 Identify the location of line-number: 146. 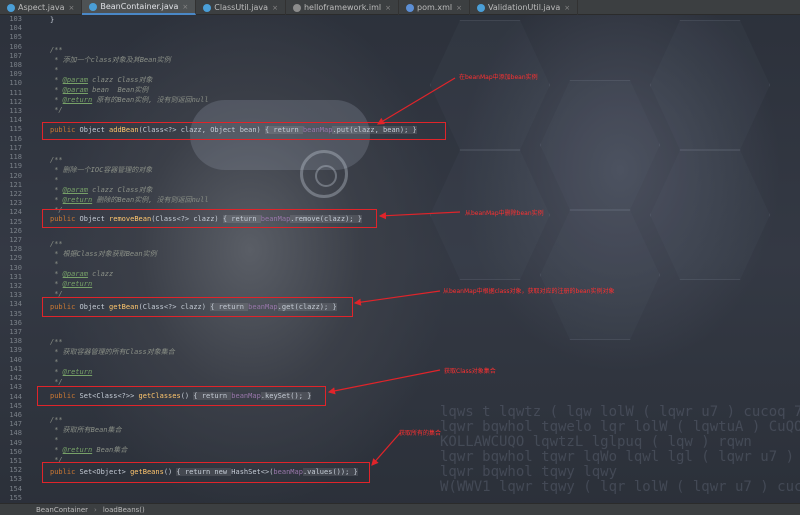
(15, 414).